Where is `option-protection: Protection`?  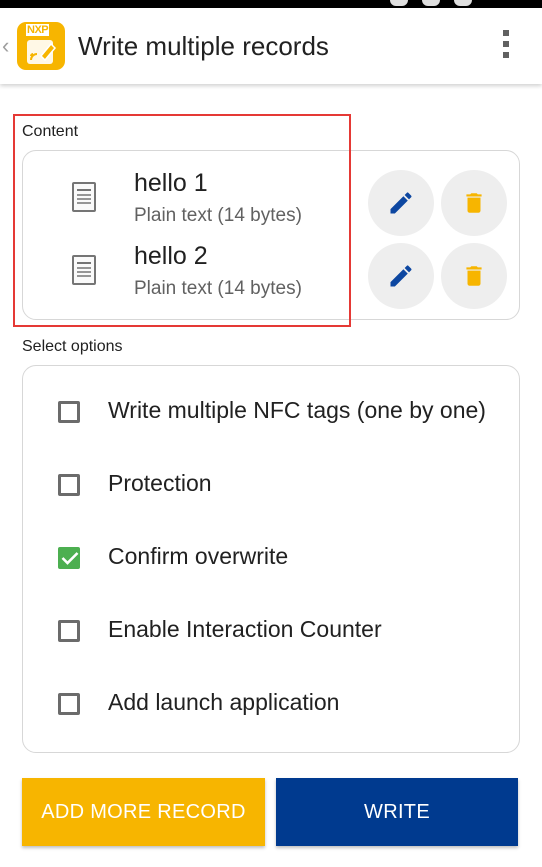 option-protection: Protection is located at coordinates (272, 488).